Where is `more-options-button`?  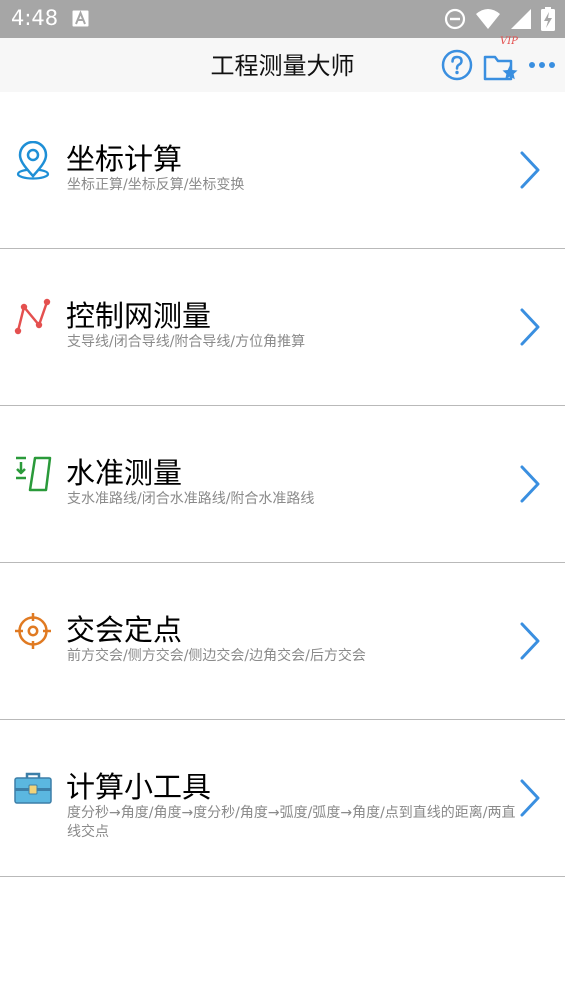
more-options-button is located at coordinates (542, 65).